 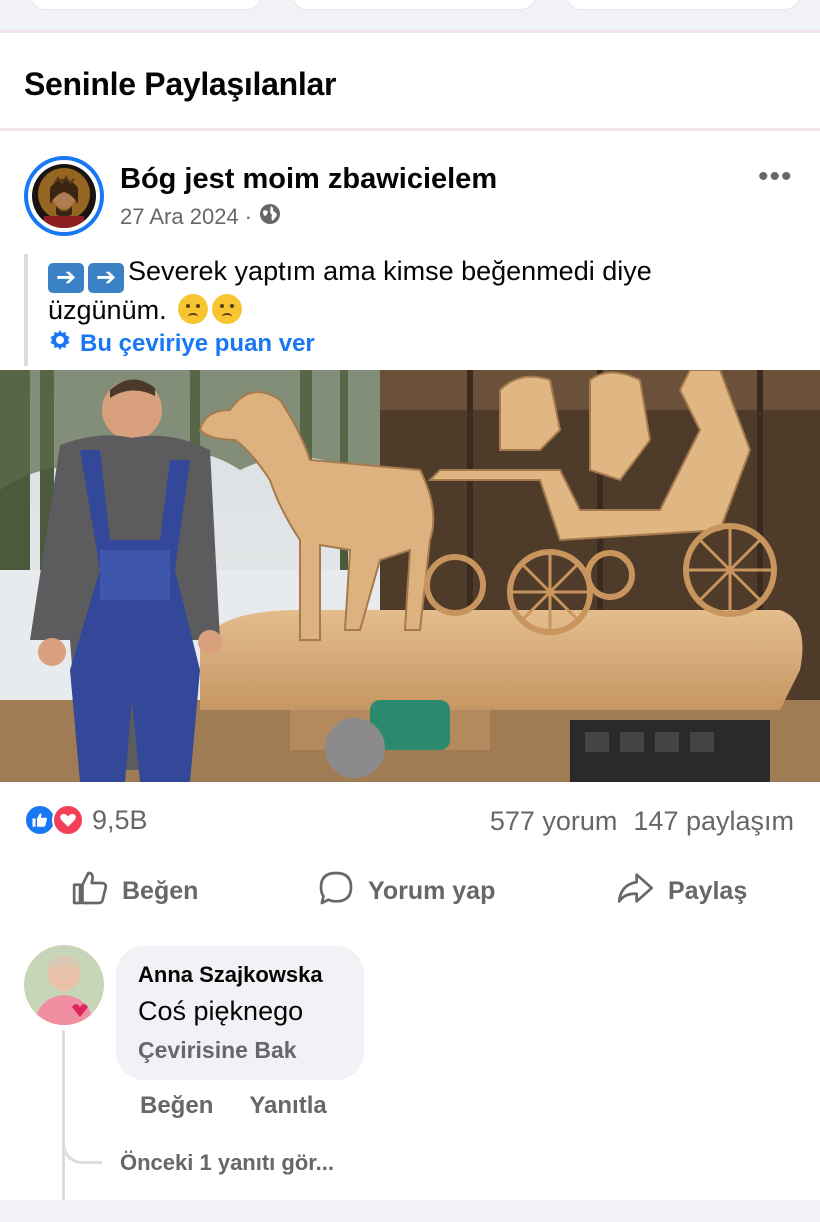 I want to click on post-text-line1: Severek yaptım ama kimse beğenmedi diye, so click(x=390, y=271).